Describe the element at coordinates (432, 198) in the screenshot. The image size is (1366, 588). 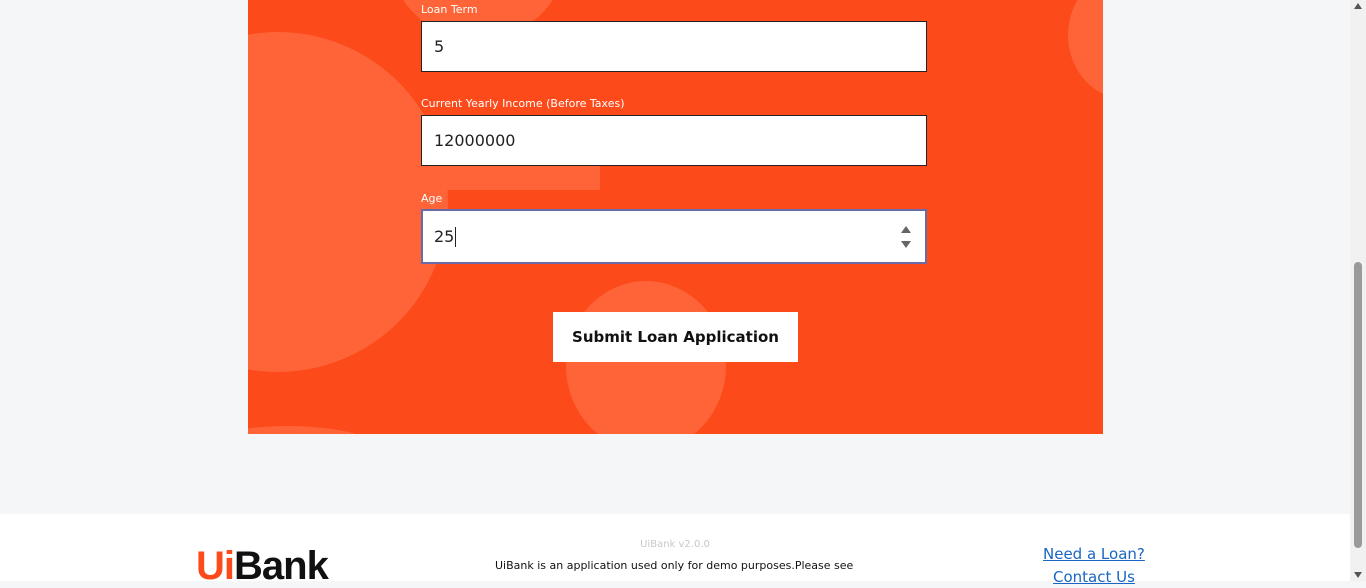
I see `age-label: Age` at that location.